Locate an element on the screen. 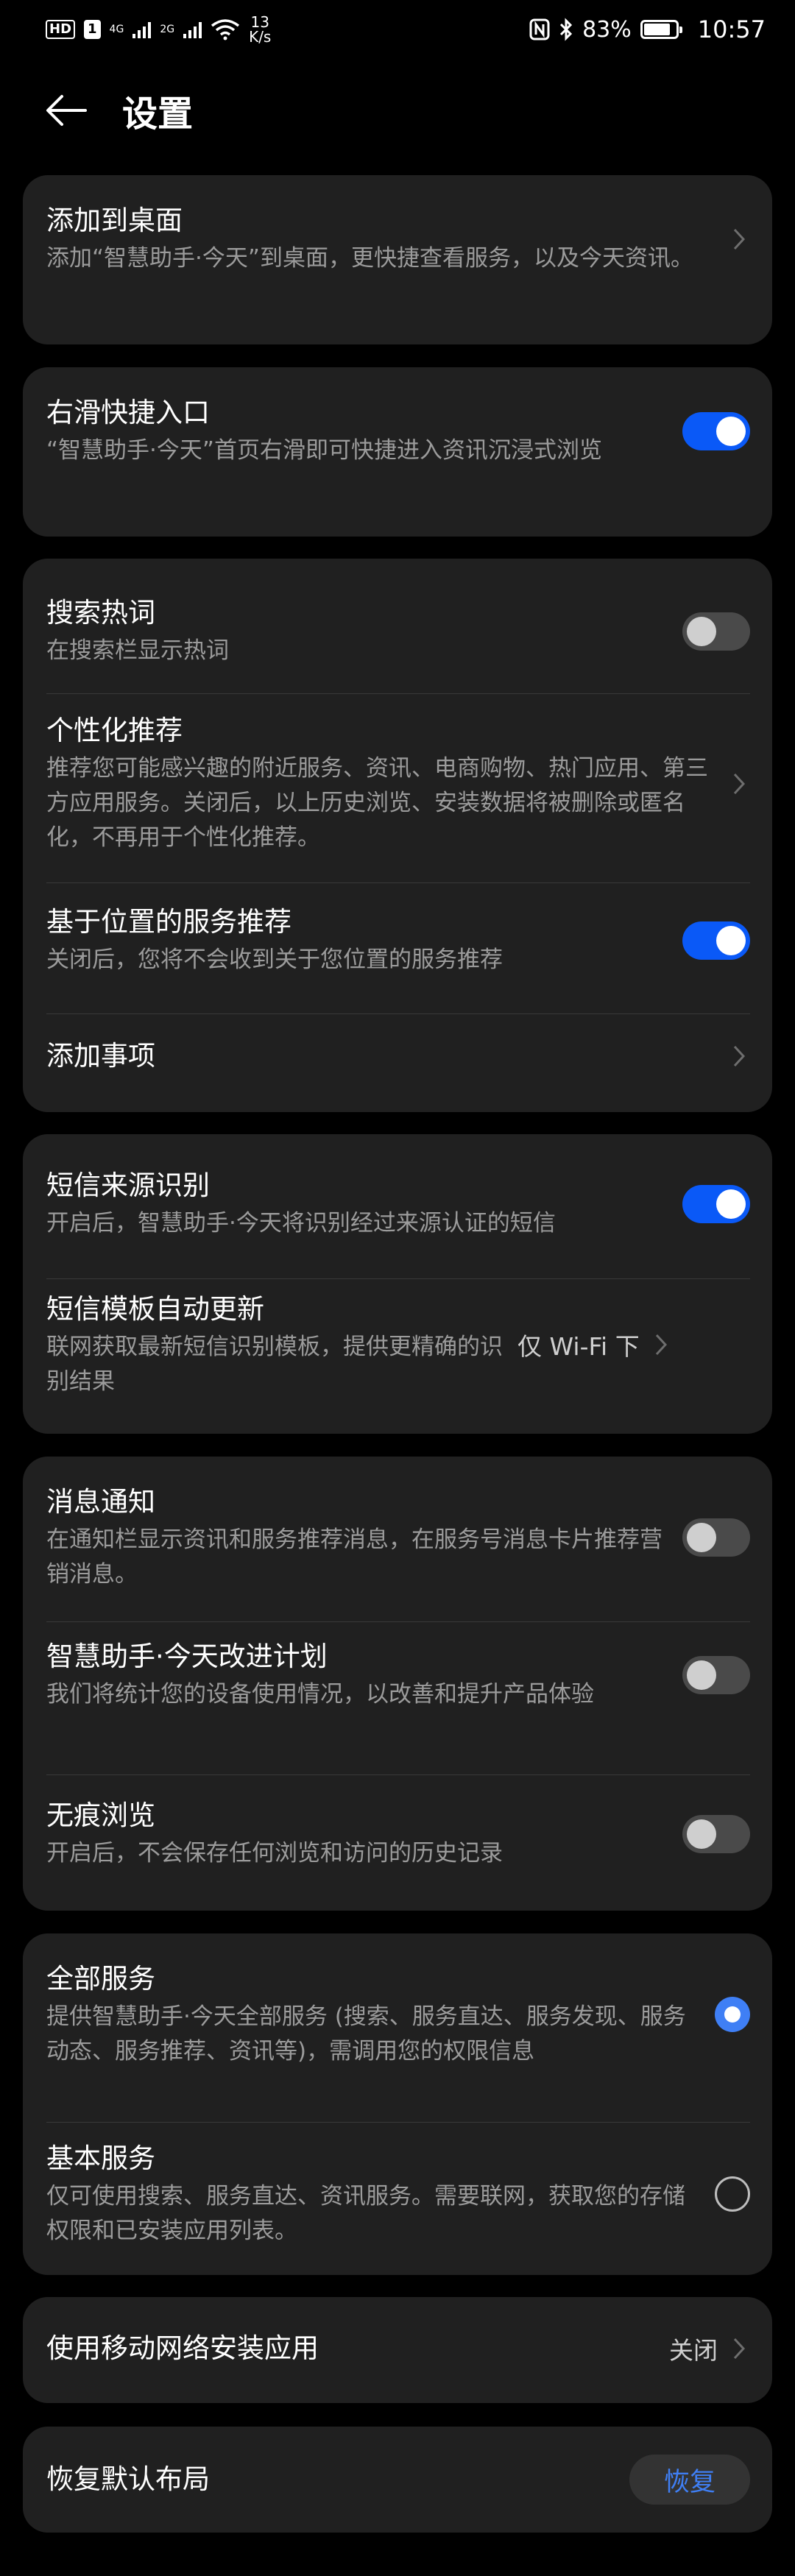 Image resolution: width=795 pixels, height=2576 pixels. clock: 10:57 is located at coordinates (731, 29).